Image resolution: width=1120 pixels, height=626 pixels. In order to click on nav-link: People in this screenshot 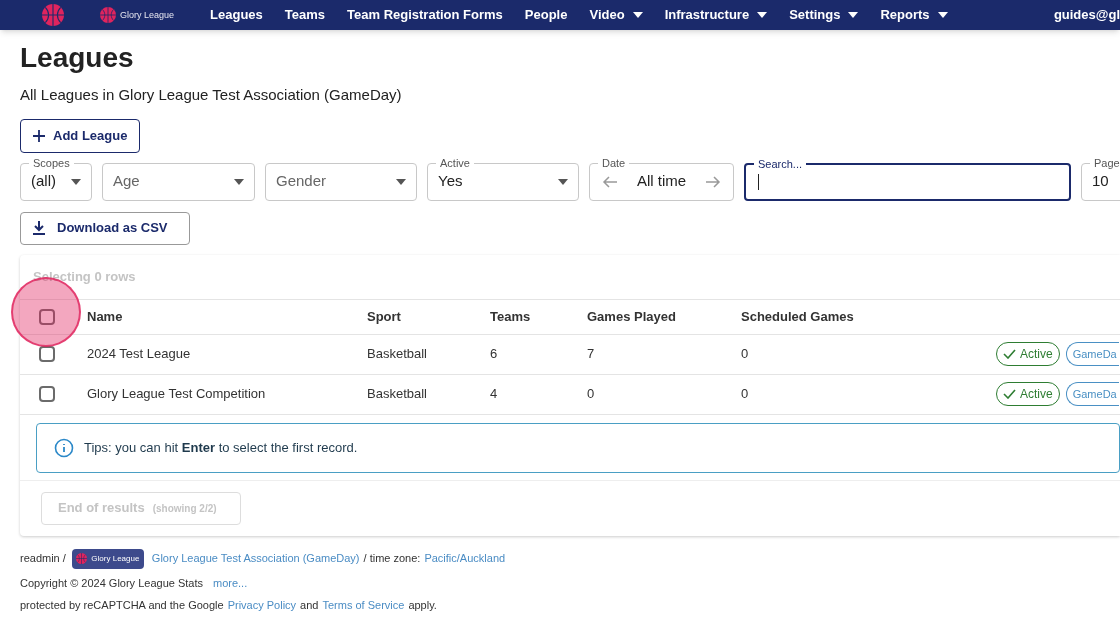, I will do `click(546, 15)`.